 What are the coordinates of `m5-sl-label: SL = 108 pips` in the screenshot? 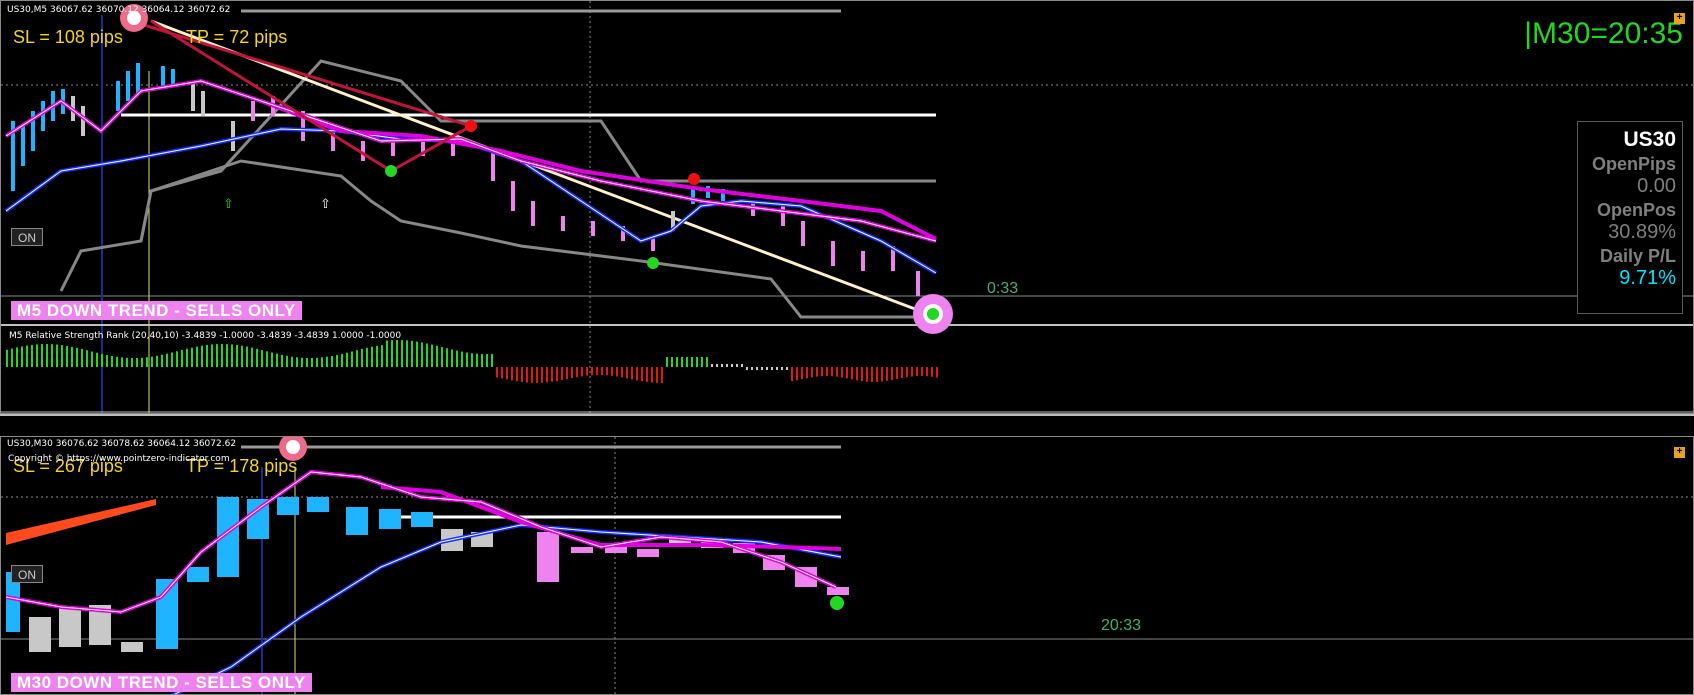 It's located at (68, 37).